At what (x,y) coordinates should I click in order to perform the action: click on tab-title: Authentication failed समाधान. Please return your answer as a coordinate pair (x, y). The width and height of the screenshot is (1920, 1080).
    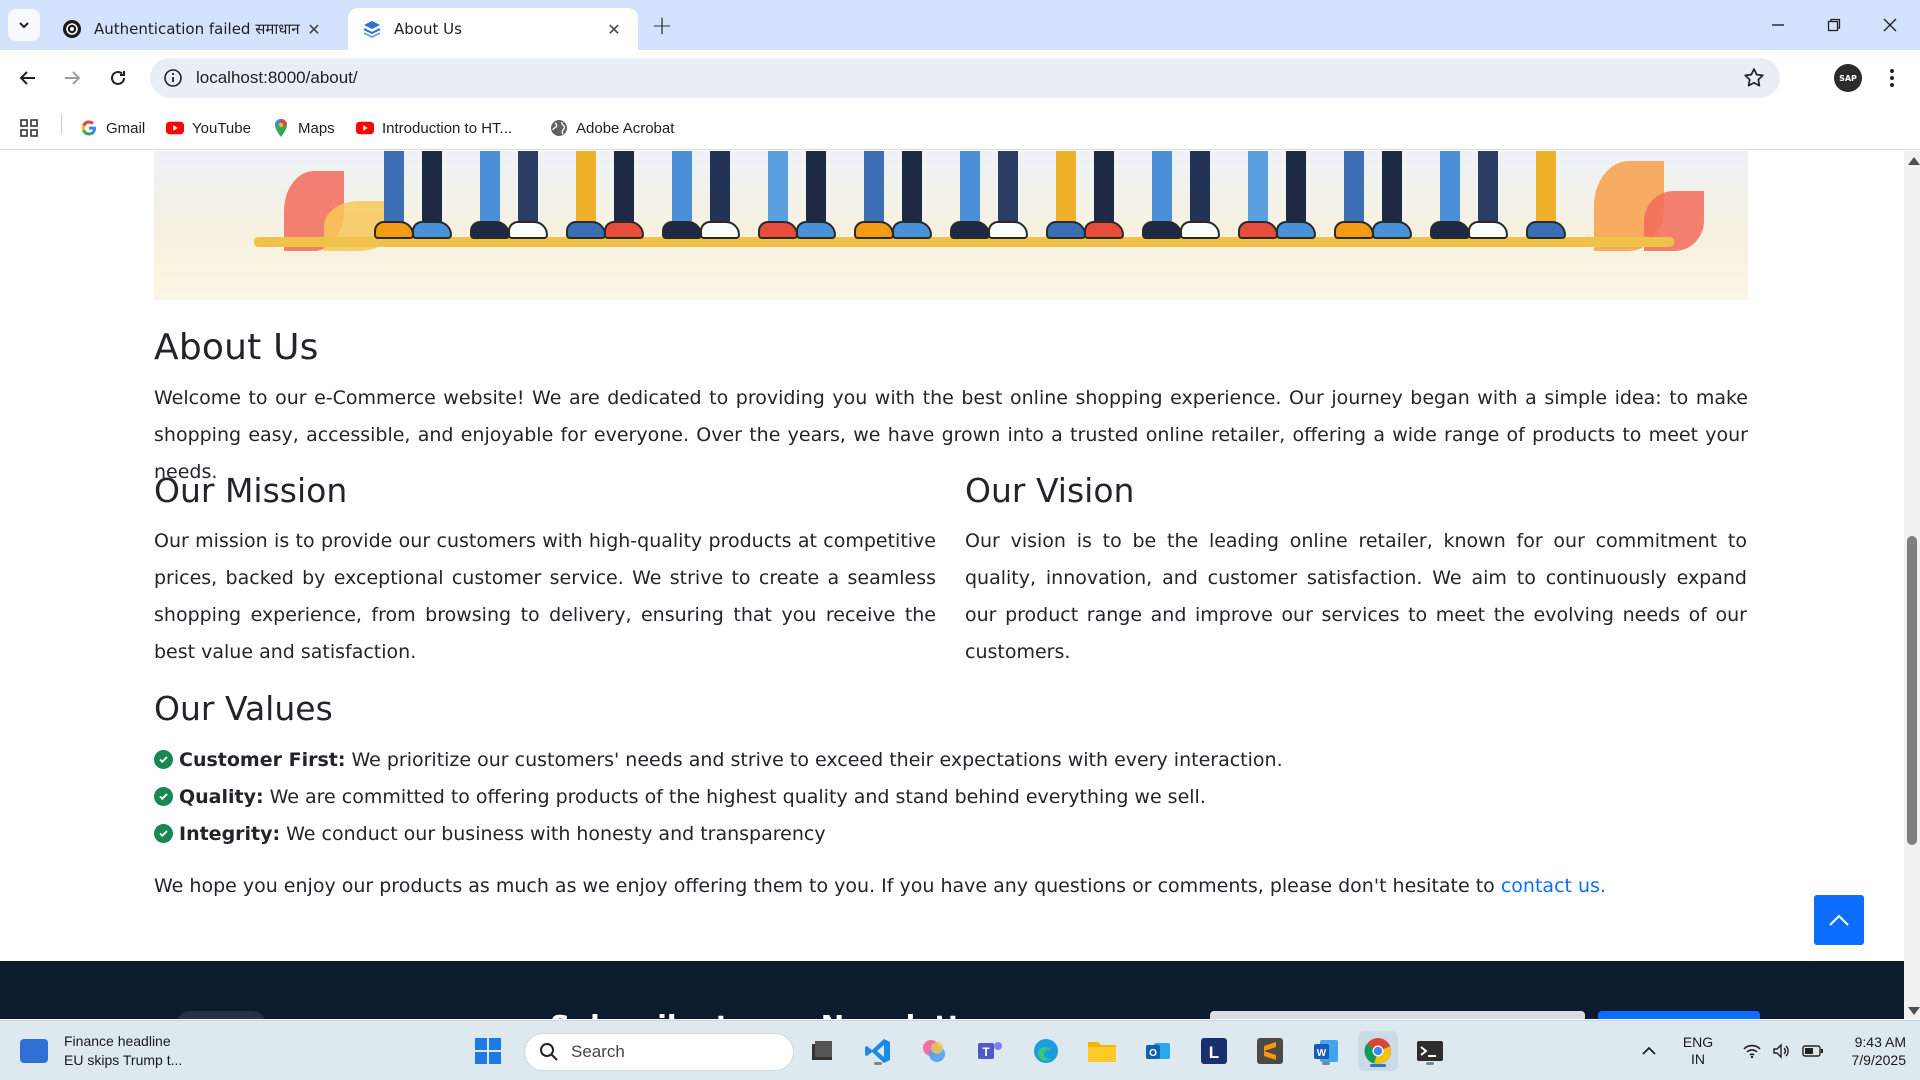
    Looking at the image, I should click on (197, 29).